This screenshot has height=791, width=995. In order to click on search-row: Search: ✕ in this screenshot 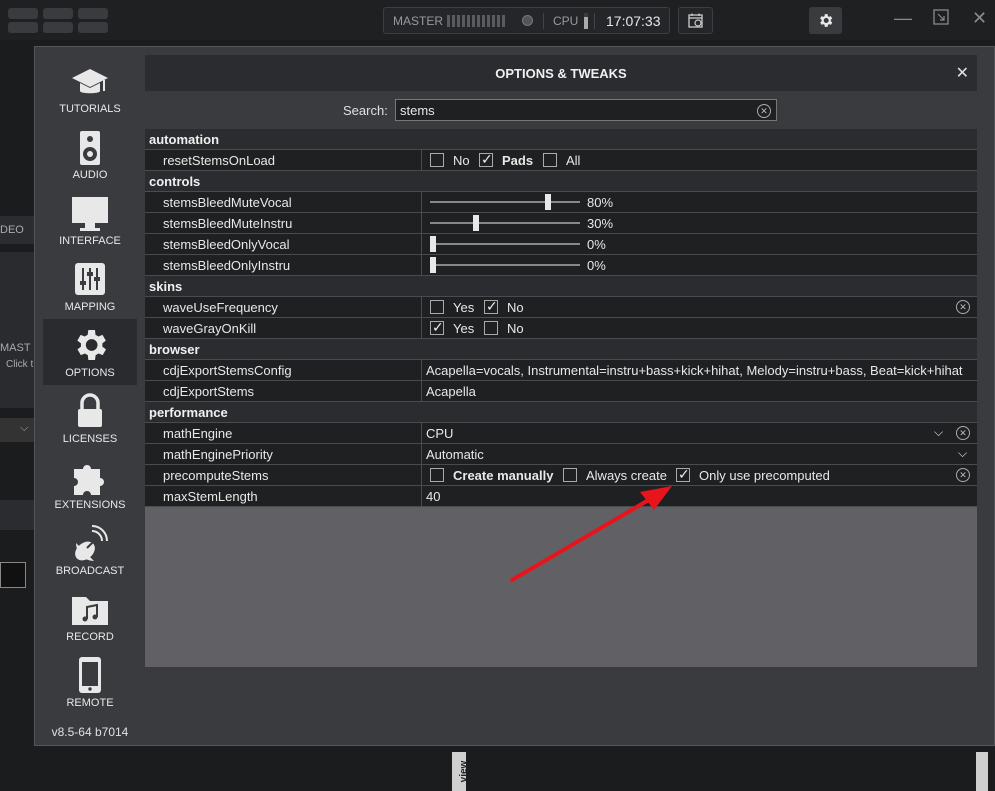, I will do `click(561, 110)`.